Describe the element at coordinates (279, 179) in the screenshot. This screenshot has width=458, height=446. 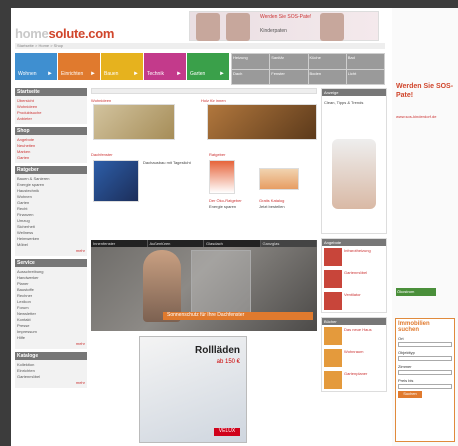
I see `promo-5-image` at that location.